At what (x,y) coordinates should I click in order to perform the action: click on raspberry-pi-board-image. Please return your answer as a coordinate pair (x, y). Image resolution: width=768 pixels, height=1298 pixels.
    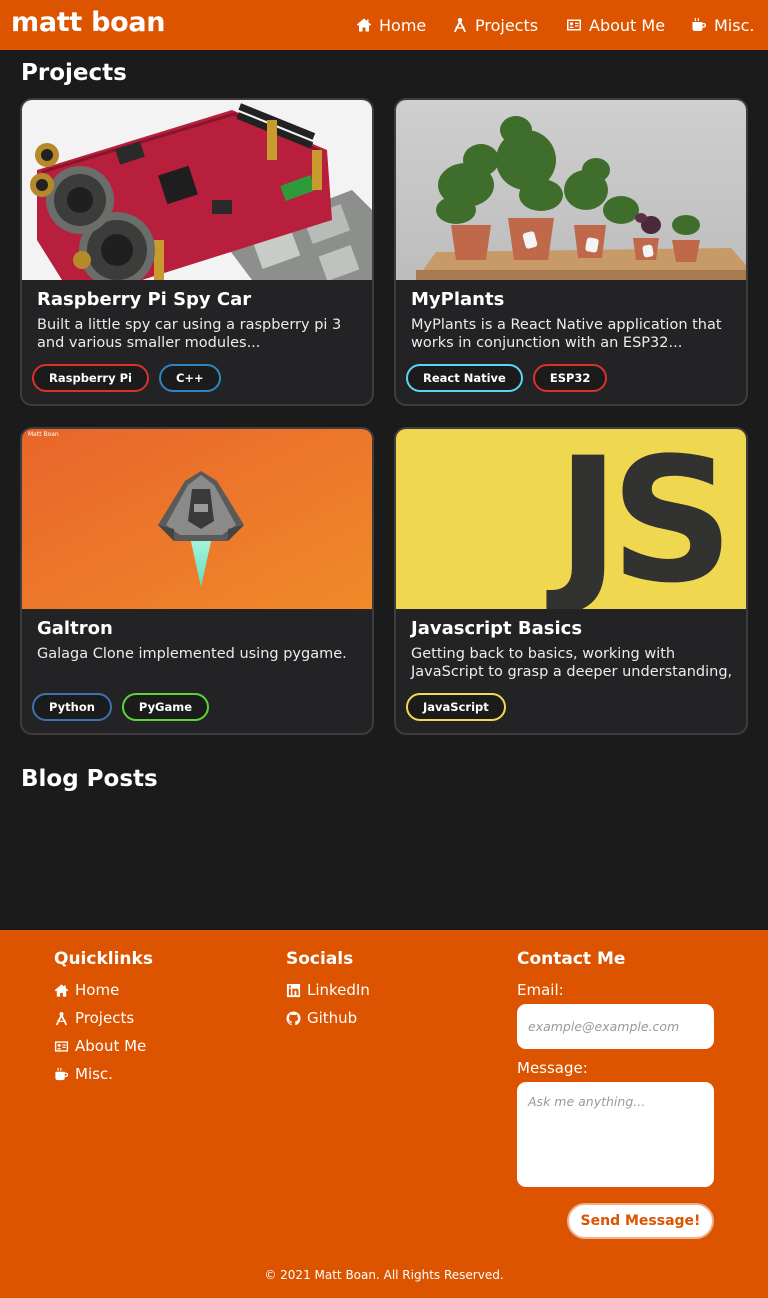
    Looking at the image, I should click on (197, 190).